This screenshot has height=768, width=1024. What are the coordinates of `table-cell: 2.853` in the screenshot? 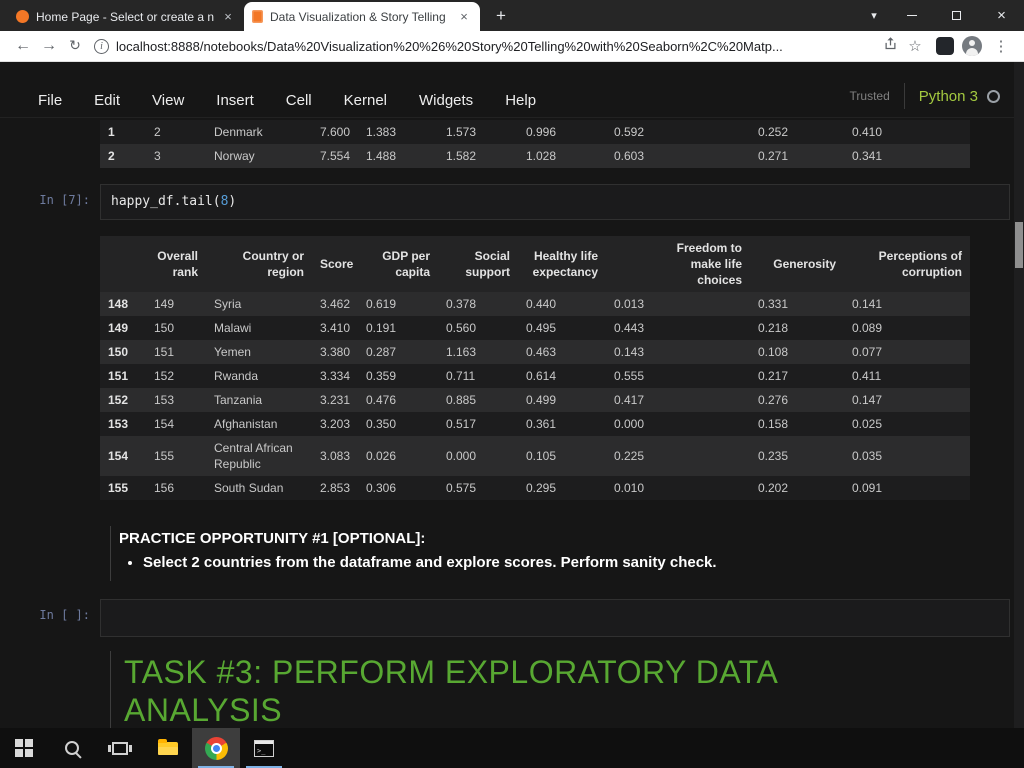 It's located at (335, 488).